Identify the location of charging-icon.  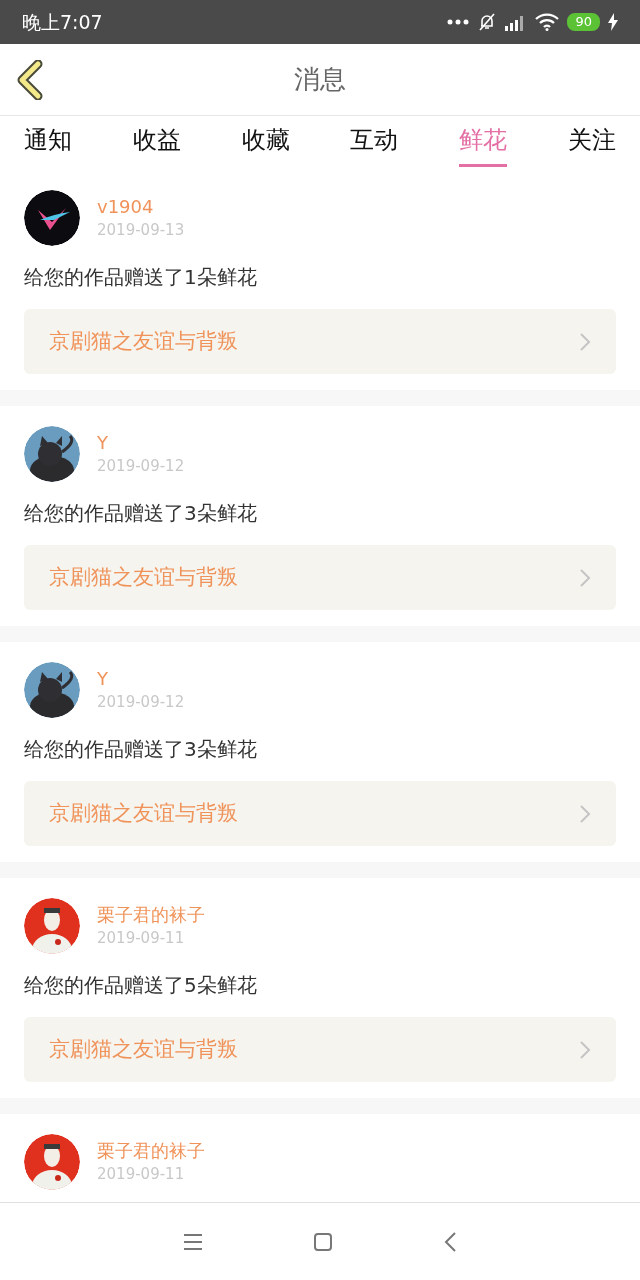
(613, 22).